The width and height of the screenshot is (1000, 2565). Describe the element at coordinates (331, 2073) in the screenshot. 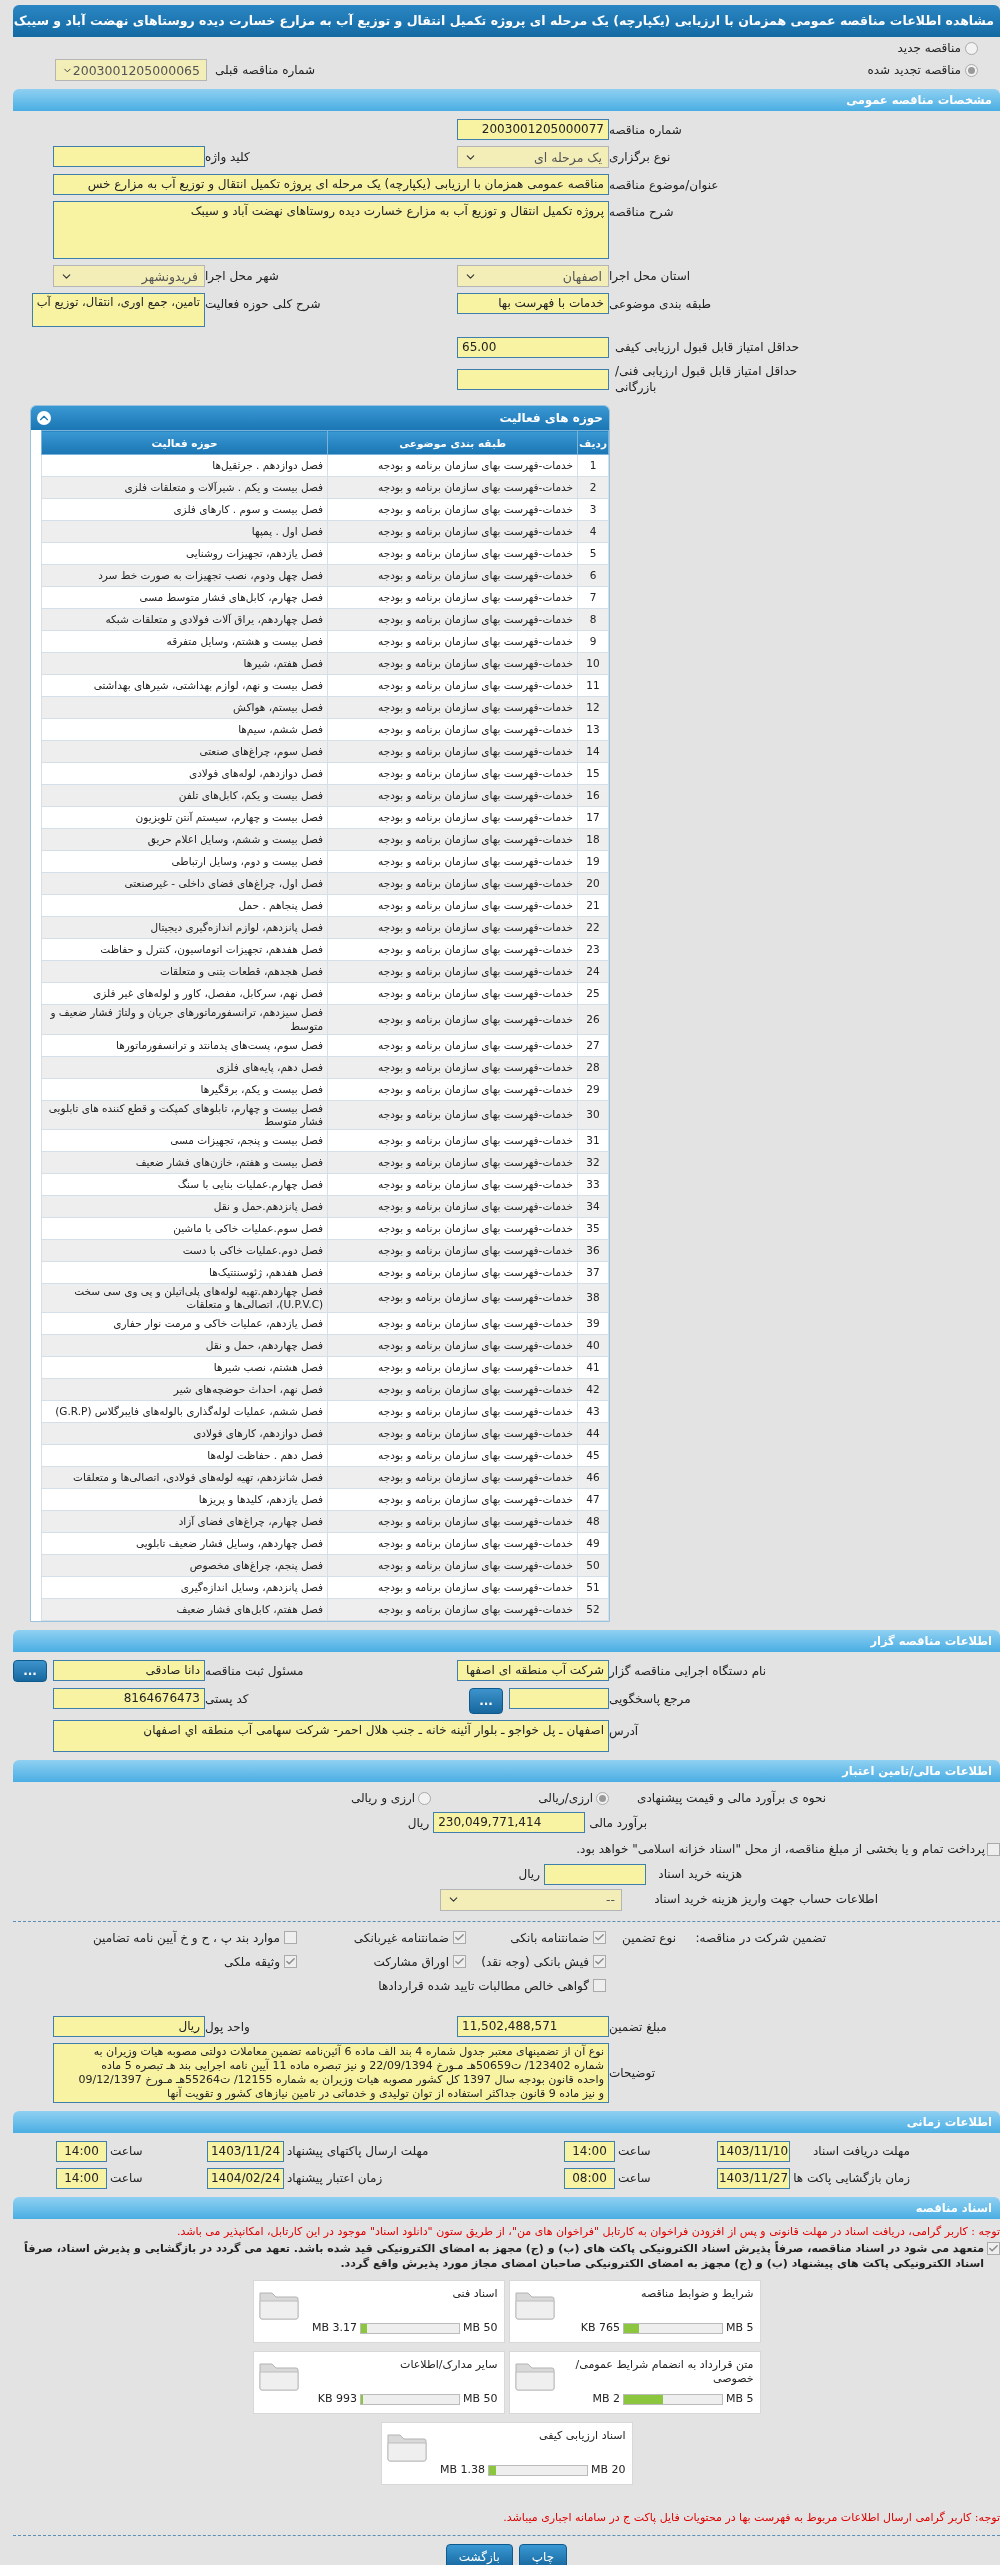

I see `text-area: نوع آن از تضمینهای معتبر جدول شماره 4 بند الف ماده 6 آئین‌نامه تضمین معاملات دولتی مصوبه هیات وزیران به شماره 123402/ ت50659هـ مـورخ 22/09/1394 و نیز تبصره ماده 11 آیین نامه اجرایی بند هـ تبصره 5 ماده واحده قانون بودجه سال 1397 کل کشور مصوبه هیات وزیران به شماره 12155/ ت55264هـ مـورخ 09/12/1397 و نیز ماده 9 قانون جداکثر استفاده از توان تولیدی و خدماتی در تامین نیازهای کشور و تقویت آنها` at that location.